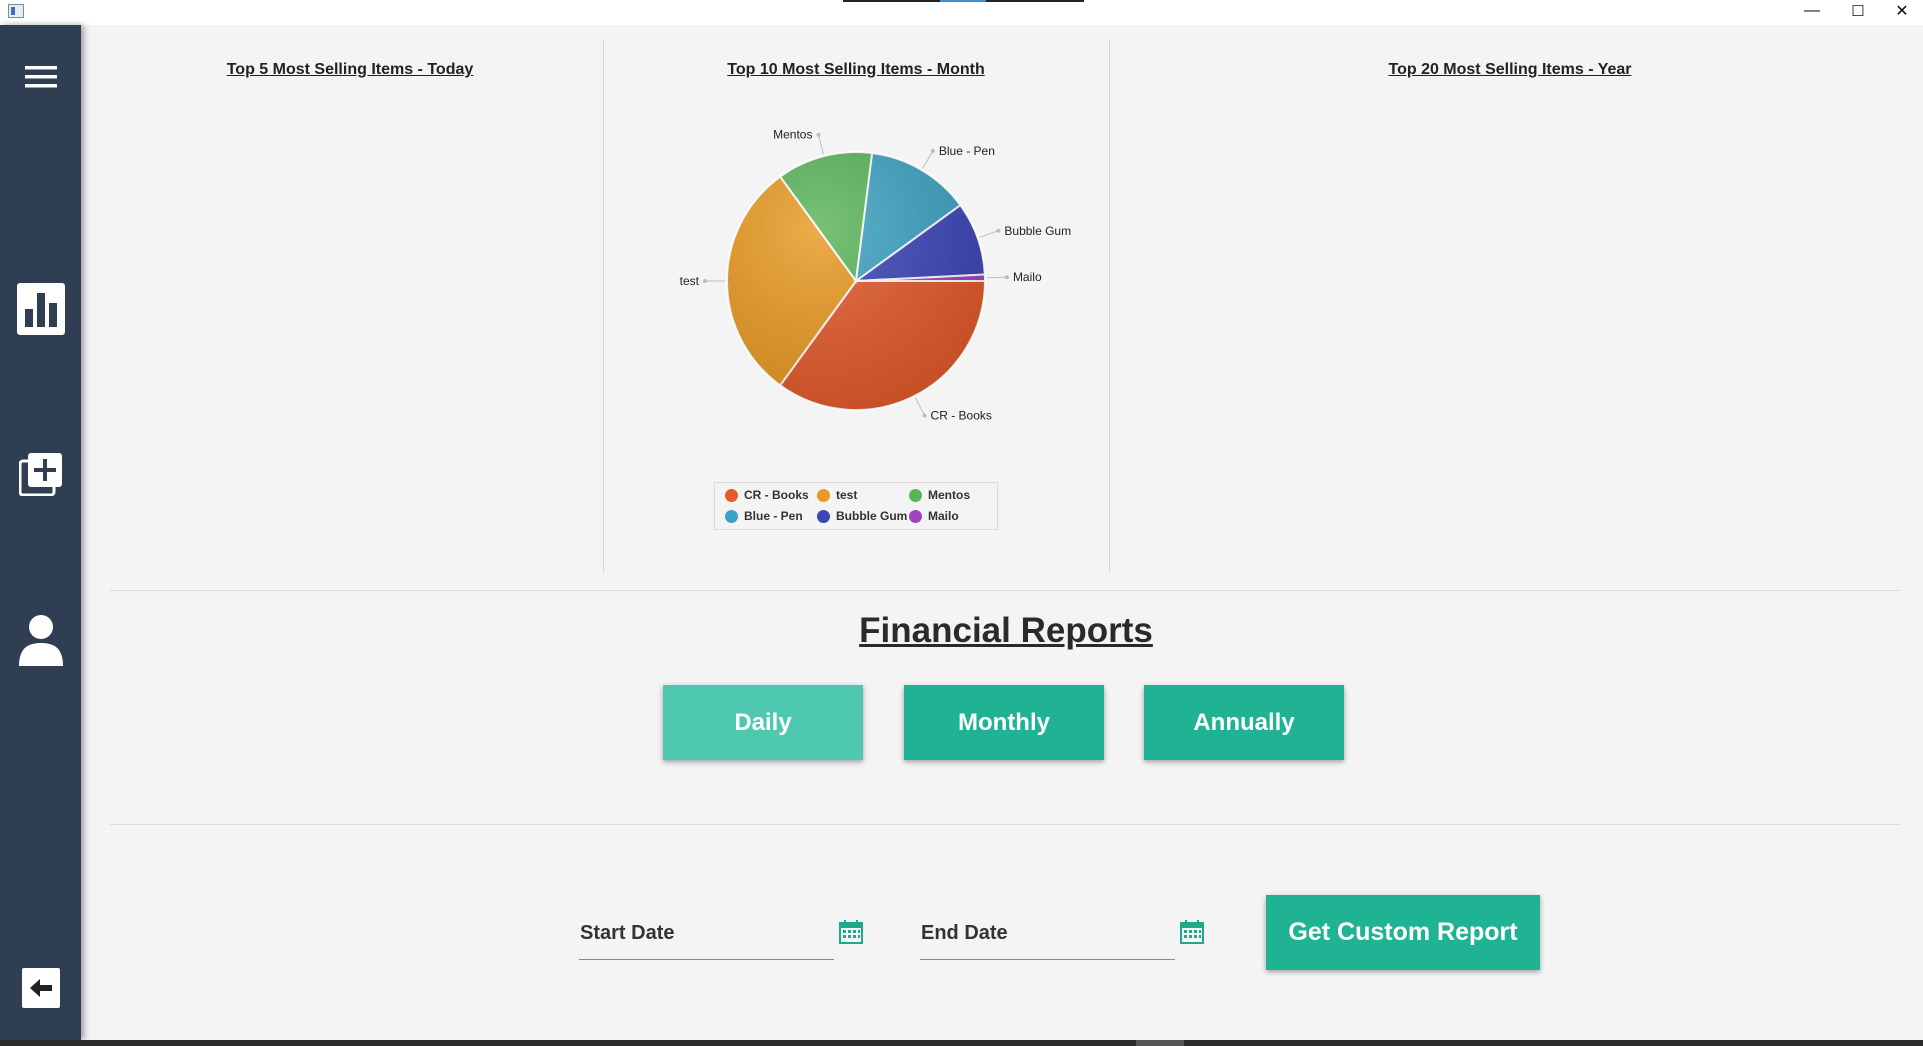 This screenshot has height=1046, width=1923. Describe the element at coordinates (1403, 932) in the screenshot. I see `get-custom-report-button: Get Custom Report` at that location.